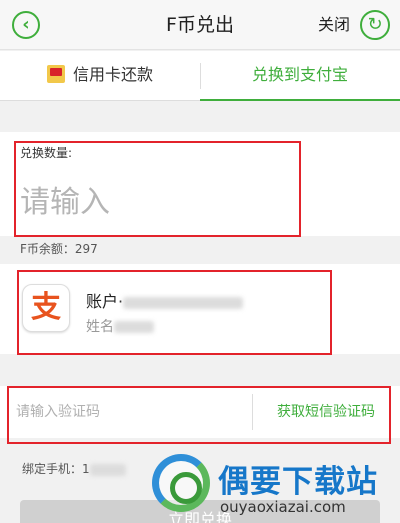 This screenshot has width=400, height=523. I want to click on tab-label: 信用卡还款, so click(112, 74).